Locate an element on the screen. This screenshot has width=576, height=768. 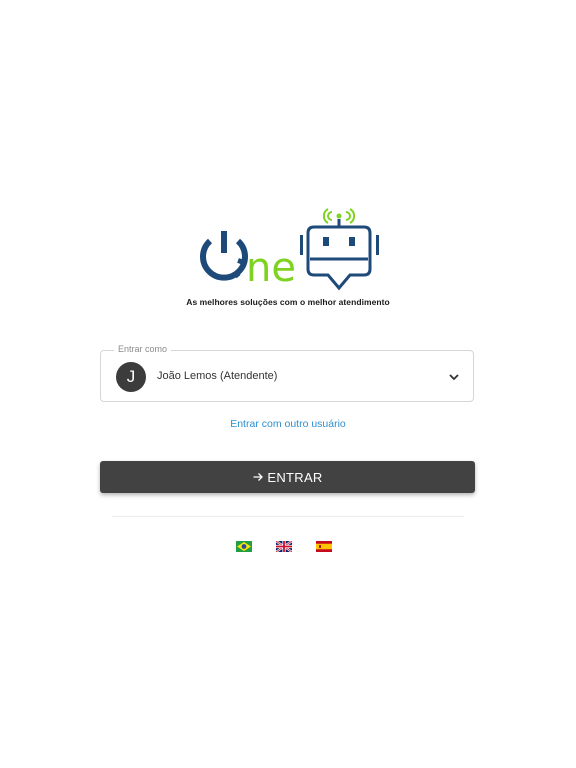
spain-flag-icon is located at coordinates (324, 546).